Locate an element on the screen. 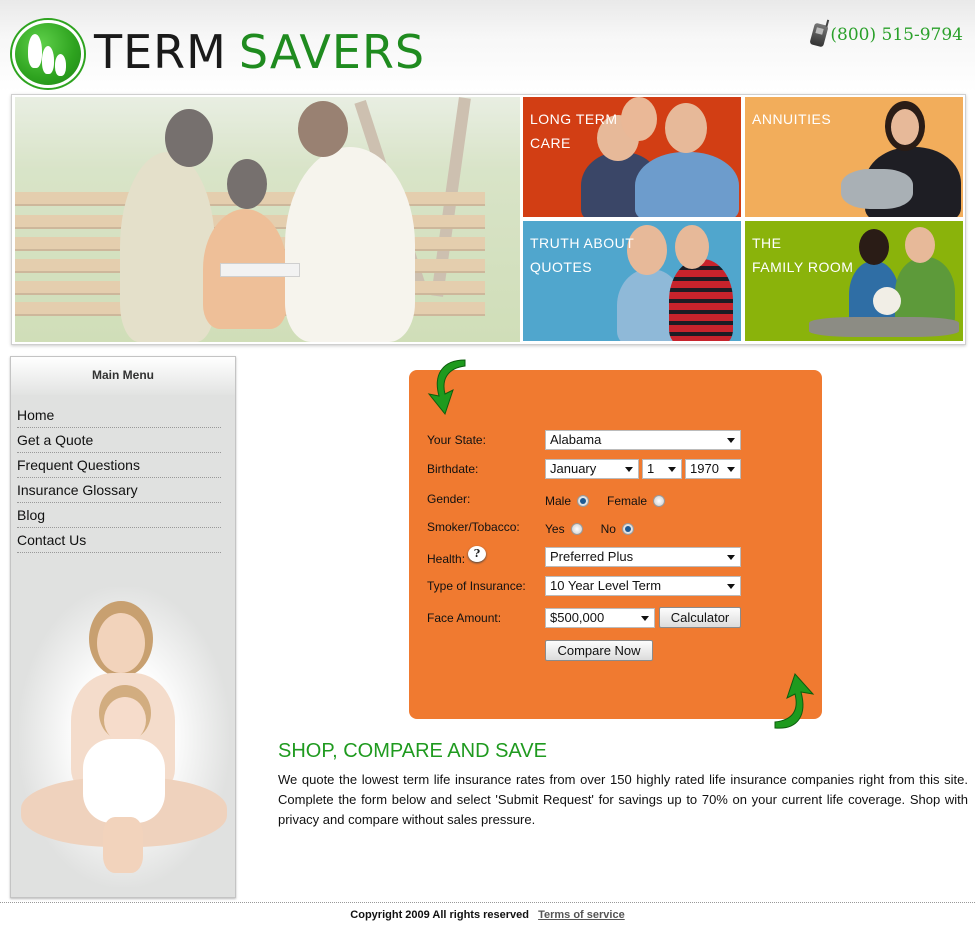  brand-name-term: TERM is located at coordinates (160, 52).